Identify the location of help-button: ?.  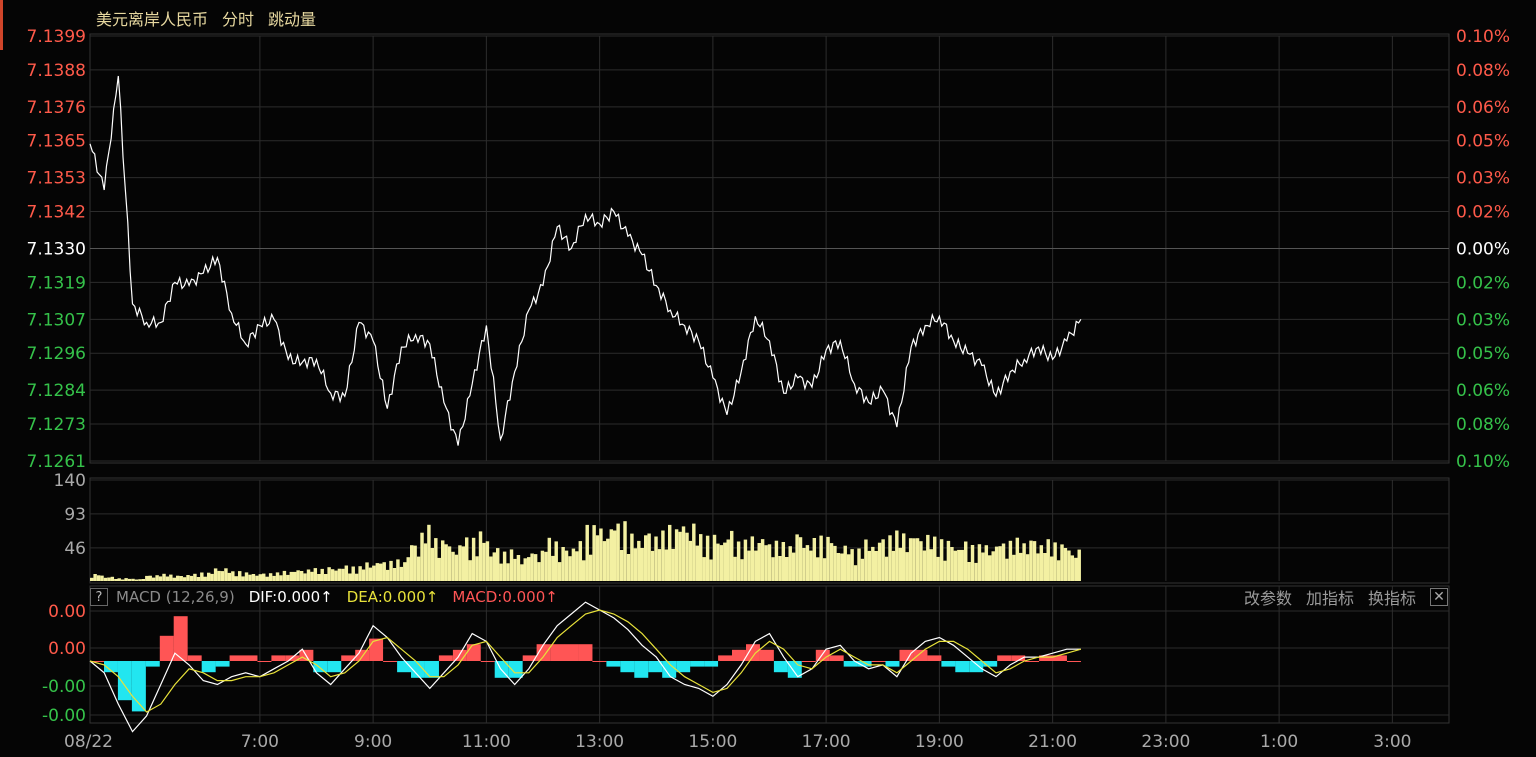
(99, 597).